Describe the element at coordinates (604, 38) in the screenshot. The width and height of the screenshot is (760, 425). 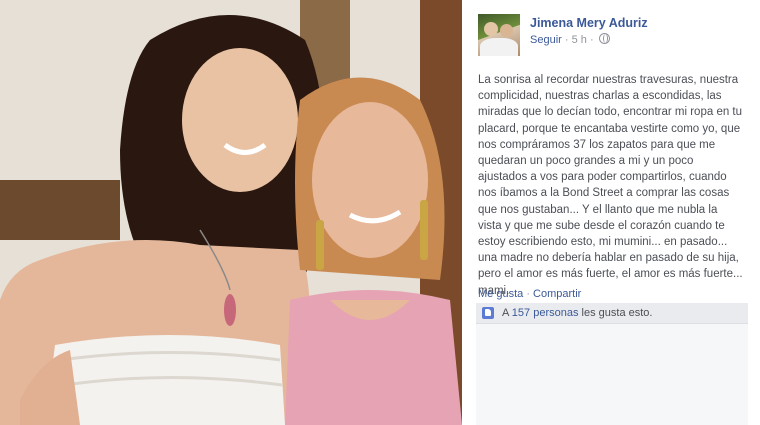
I see `globe-icon` at that location.